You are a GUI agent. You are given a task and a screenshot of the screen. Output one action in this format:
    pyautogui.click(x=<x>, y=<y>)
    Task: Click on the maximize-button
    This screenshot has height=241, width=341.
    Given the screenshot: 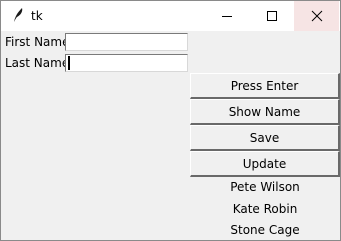 What is the action you would take?
    pyautogui.click(x=271, y=16)
    